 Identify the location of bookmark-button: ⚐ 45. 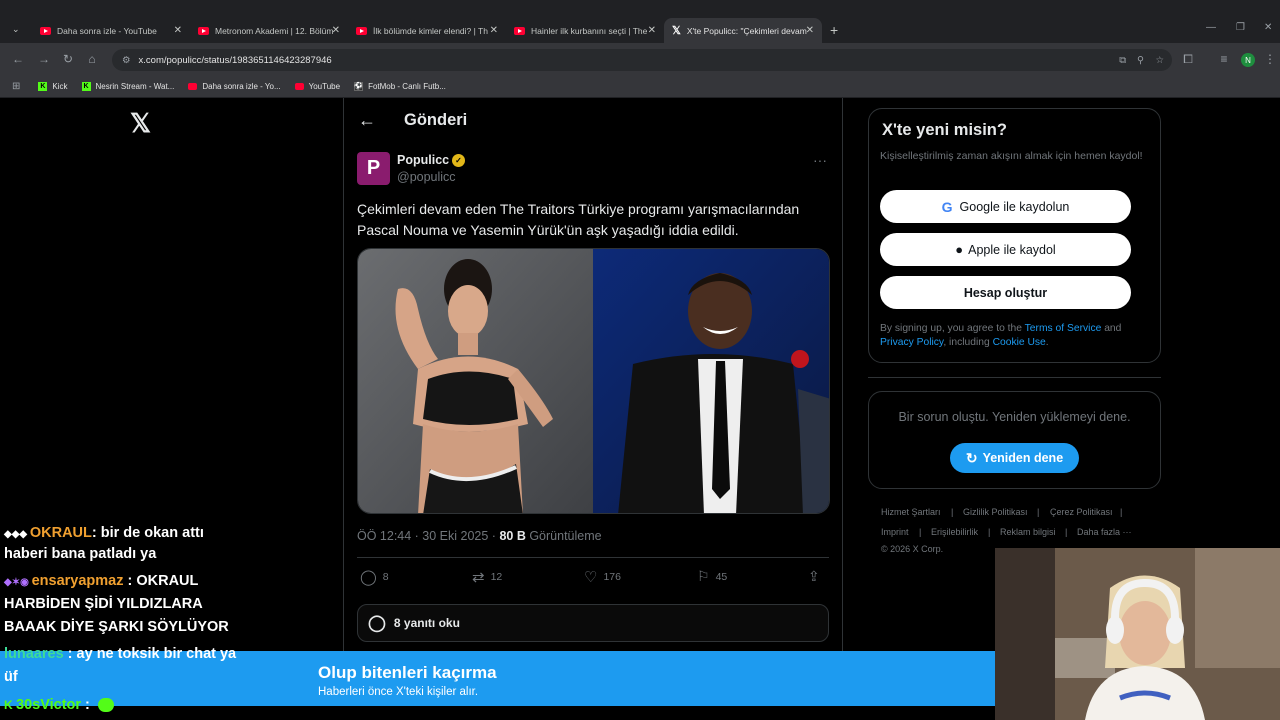
(712, 576).